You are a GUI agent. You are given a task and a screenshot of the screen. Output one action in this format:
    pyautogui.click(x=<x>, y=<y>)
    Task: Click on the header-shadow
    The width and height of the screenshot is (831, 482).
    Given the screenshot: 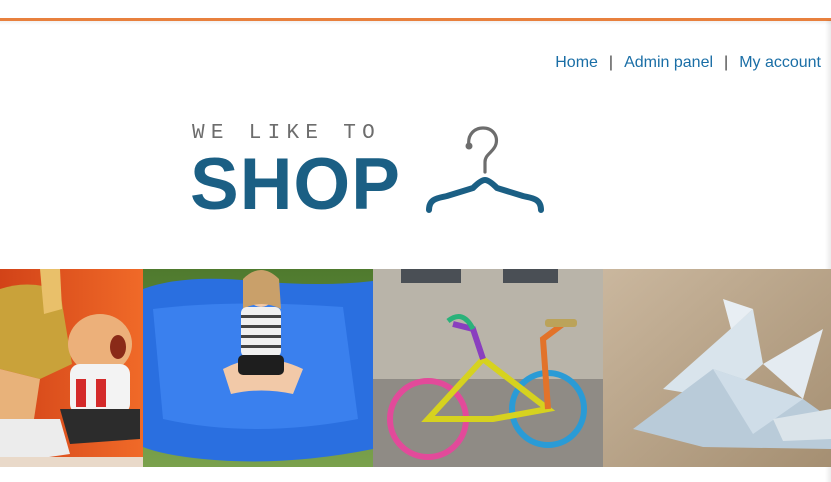 What is the action you would take?
    pyautogui.click(x=415, y=23)
    